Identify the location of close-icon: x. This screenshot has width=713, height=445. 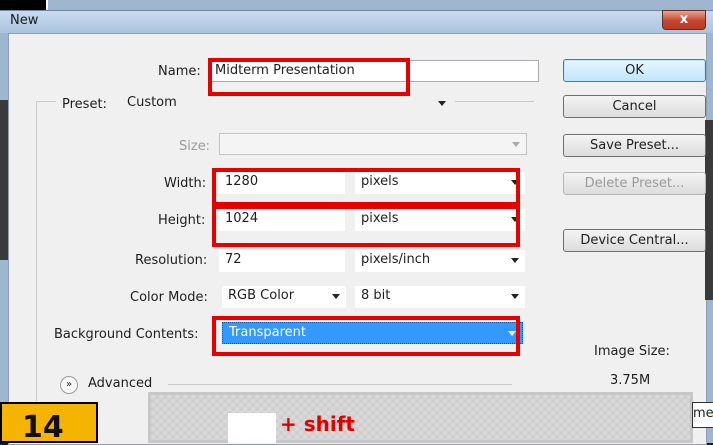
(684, 19).